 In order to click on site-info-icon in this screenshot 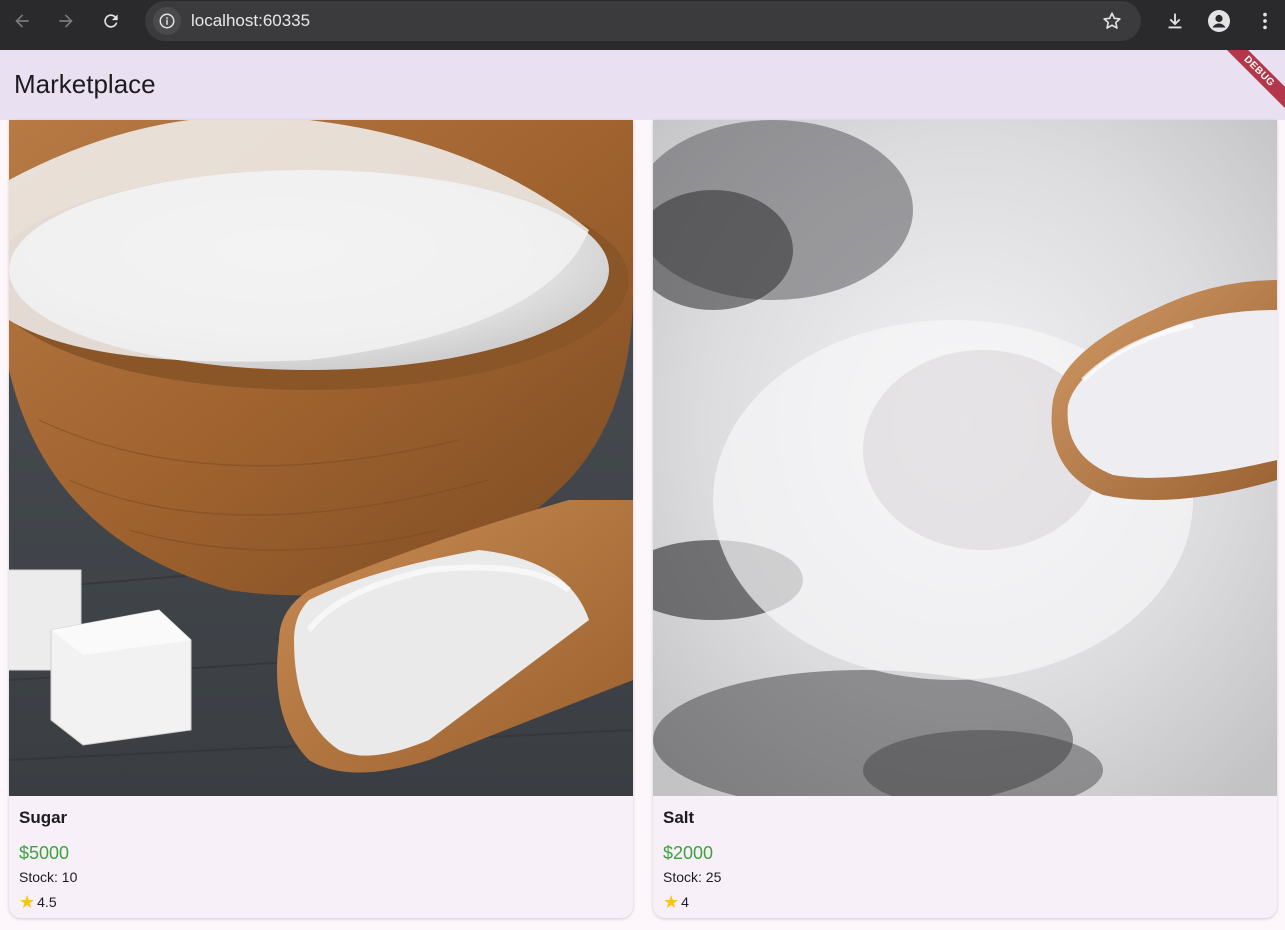, I will do `click(167, 21)`.